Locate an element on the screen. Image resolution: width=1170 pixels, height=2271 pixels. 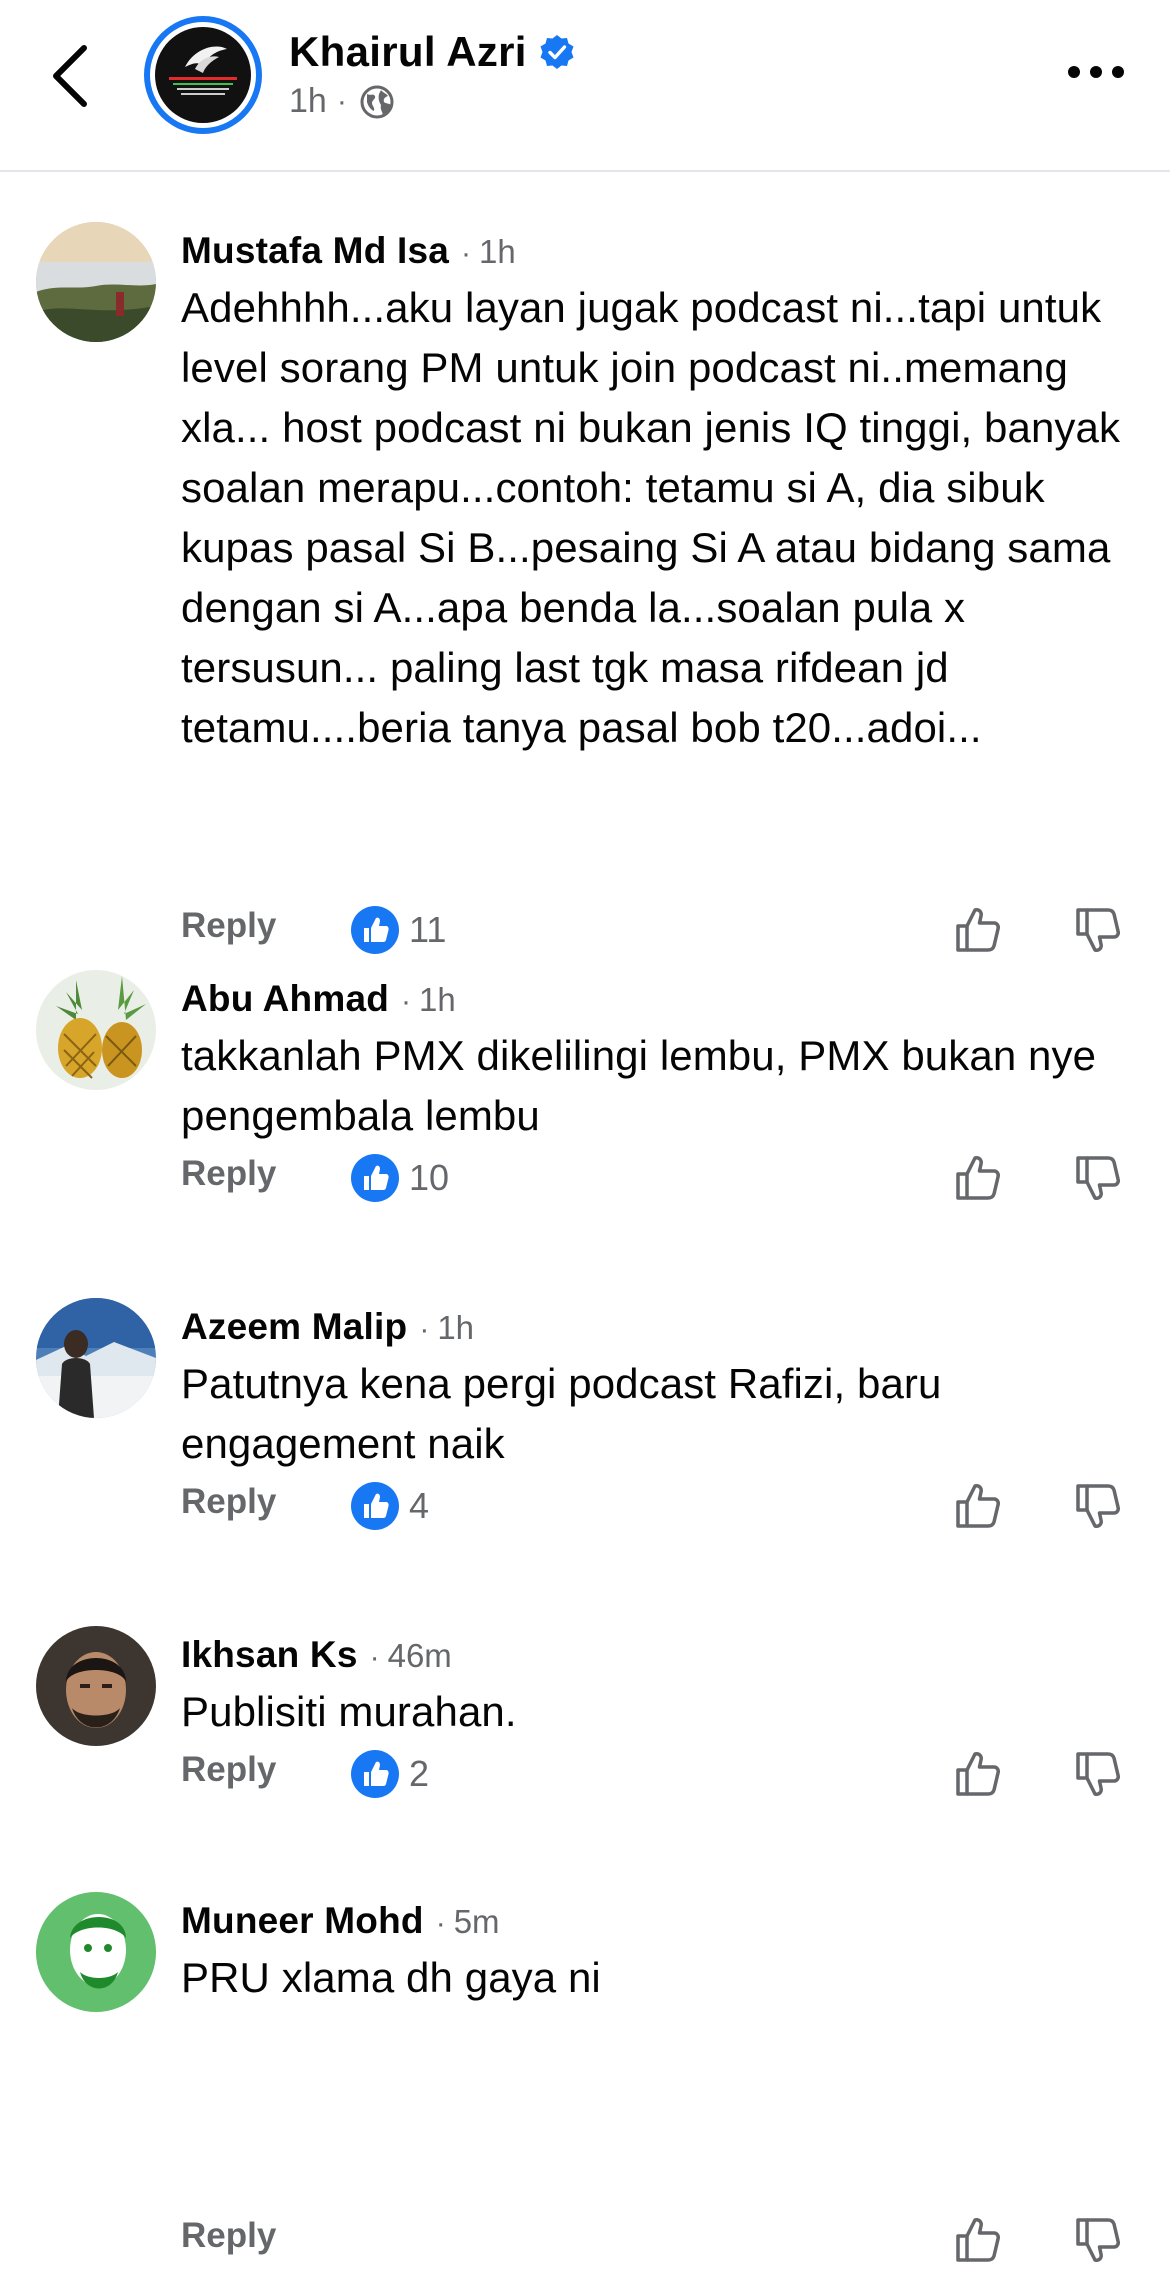
like-count: 4 is located at coordinates (419, 1505).